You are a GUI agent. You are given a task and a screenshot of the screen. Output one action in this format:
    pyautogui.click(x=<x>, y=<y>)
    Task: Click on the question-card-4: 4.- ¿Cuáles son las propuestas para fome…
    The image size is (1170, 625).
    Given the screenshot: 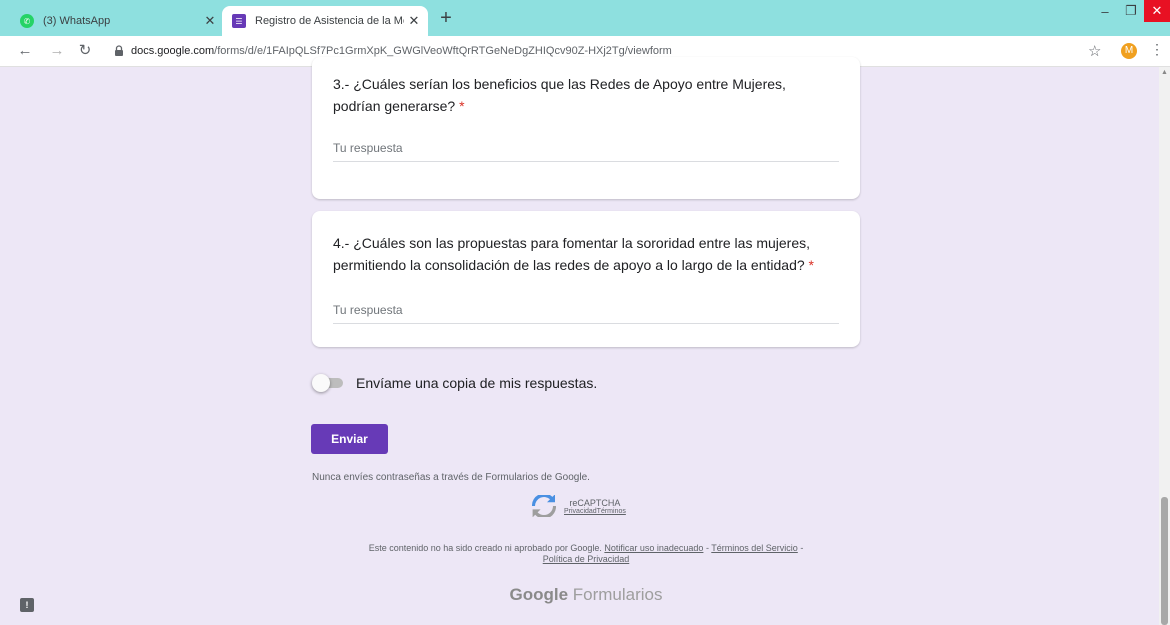 What is the action you would take?
    pyautogui.click(x=586, y=279)
    